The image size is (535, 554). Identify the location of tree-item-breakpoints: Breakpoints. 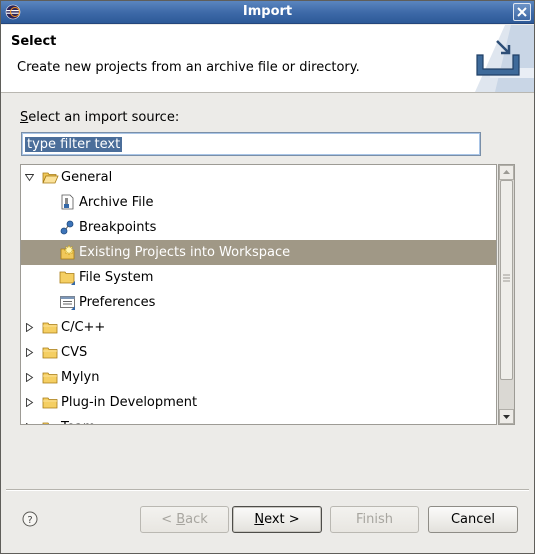
(258, 227).